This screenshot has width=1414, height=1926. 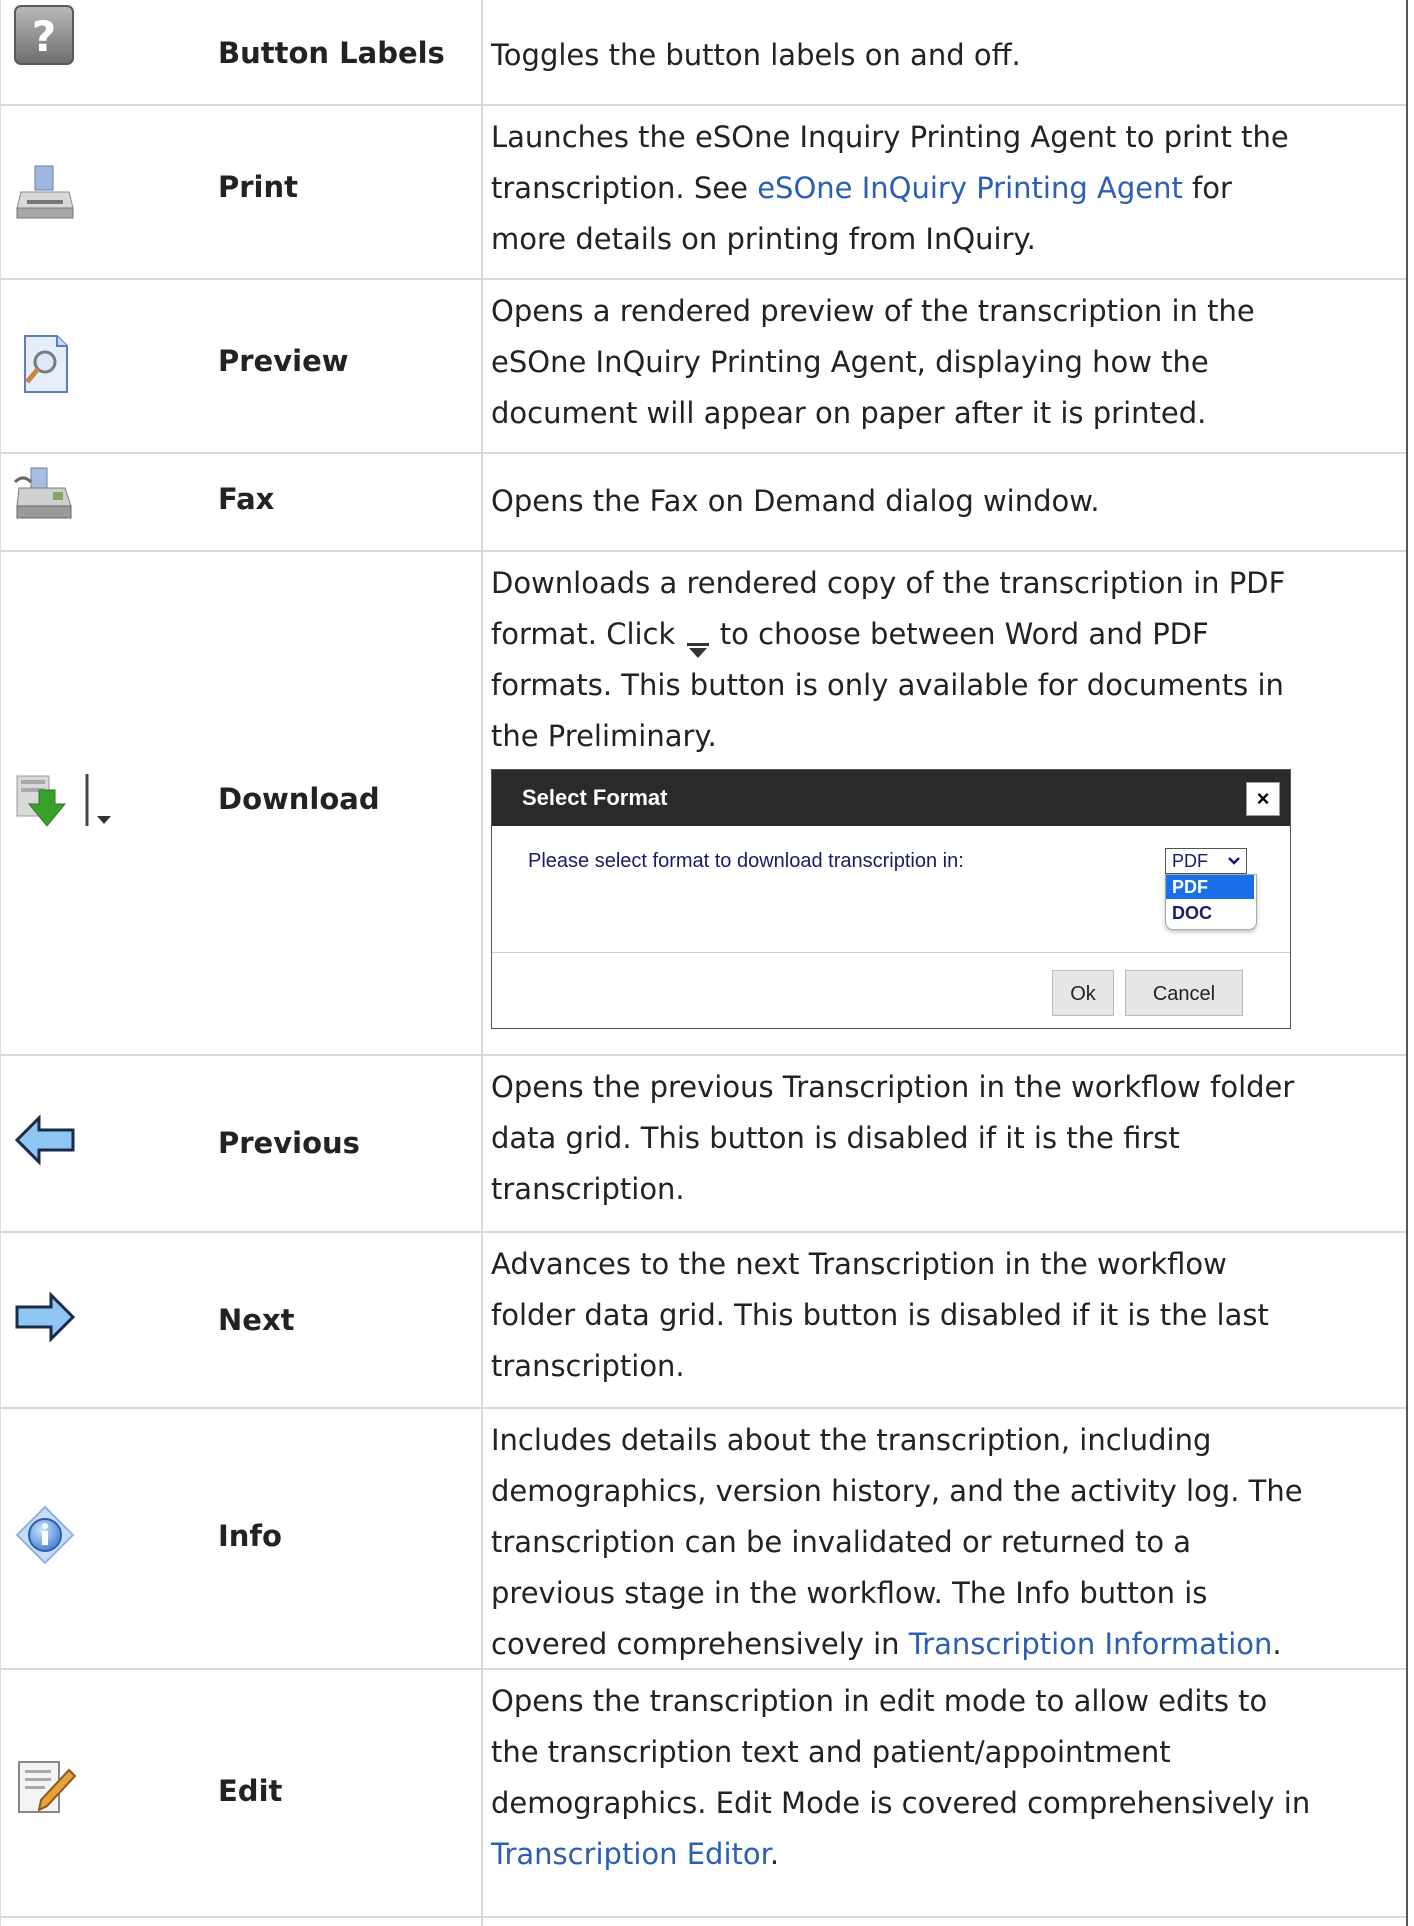 What do you see at coordinates (595, 797) in the screenshot?
I see `dialog-title: Select Format` at bounding box center [595, 797].